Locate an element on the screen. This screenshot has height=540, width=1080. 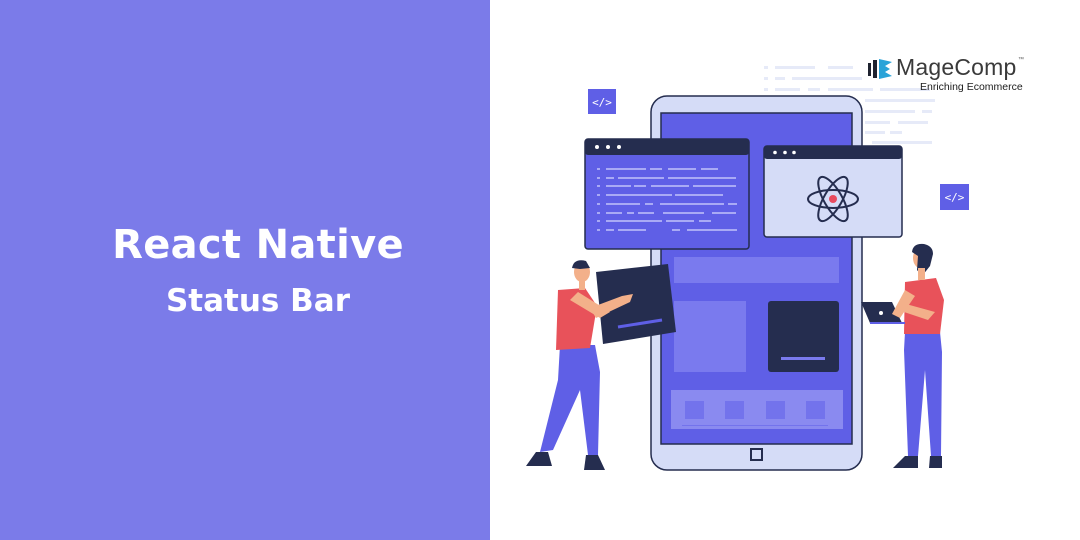
developer-with-laptop is located at coordinates (902, 355).